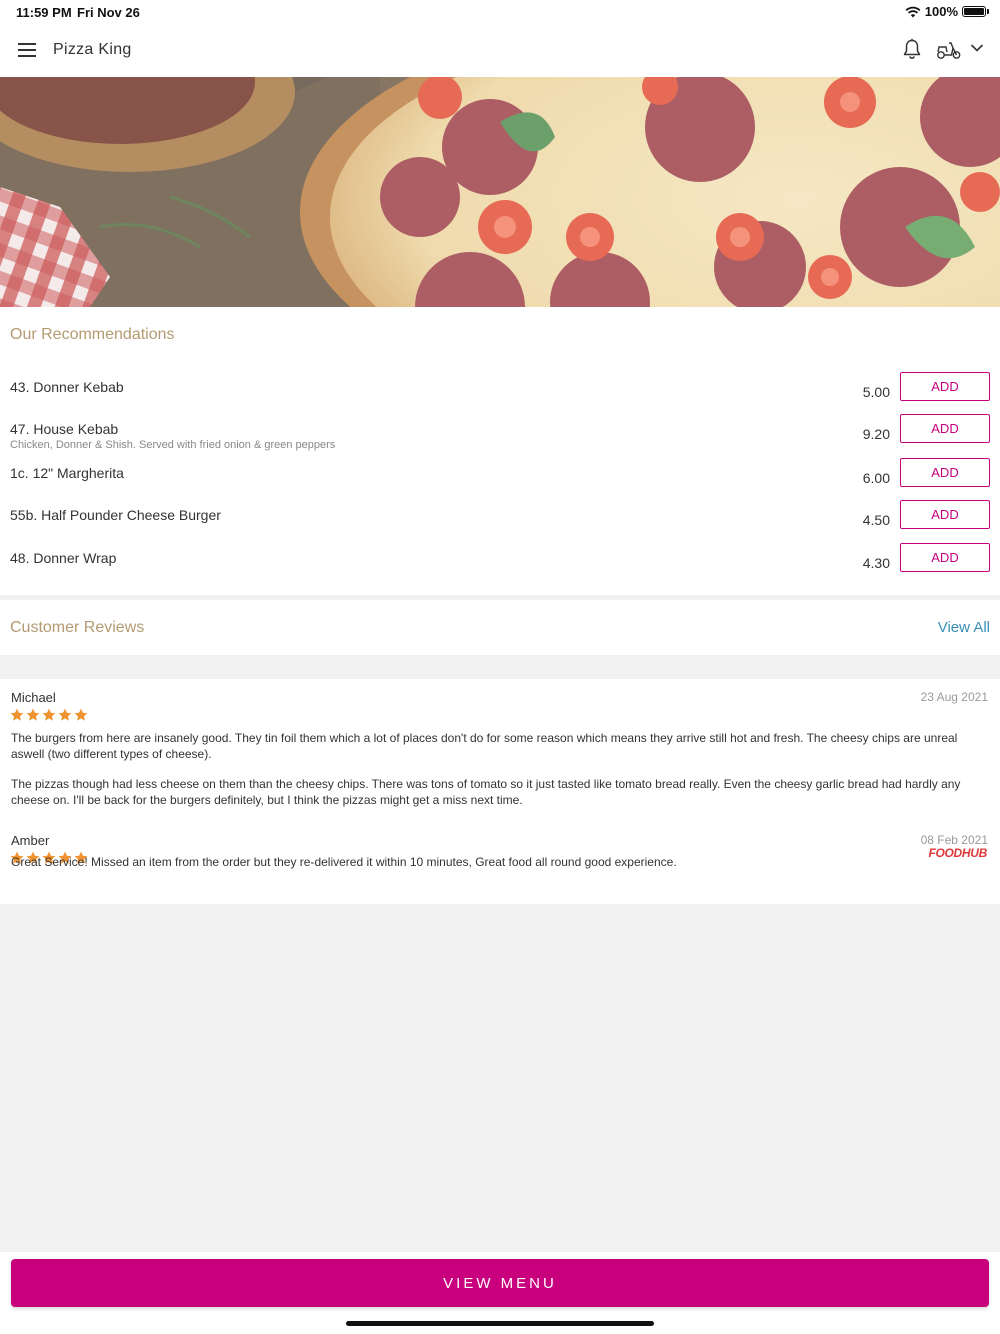  I want to click on app-title: Pizza King, so click(92, 49).